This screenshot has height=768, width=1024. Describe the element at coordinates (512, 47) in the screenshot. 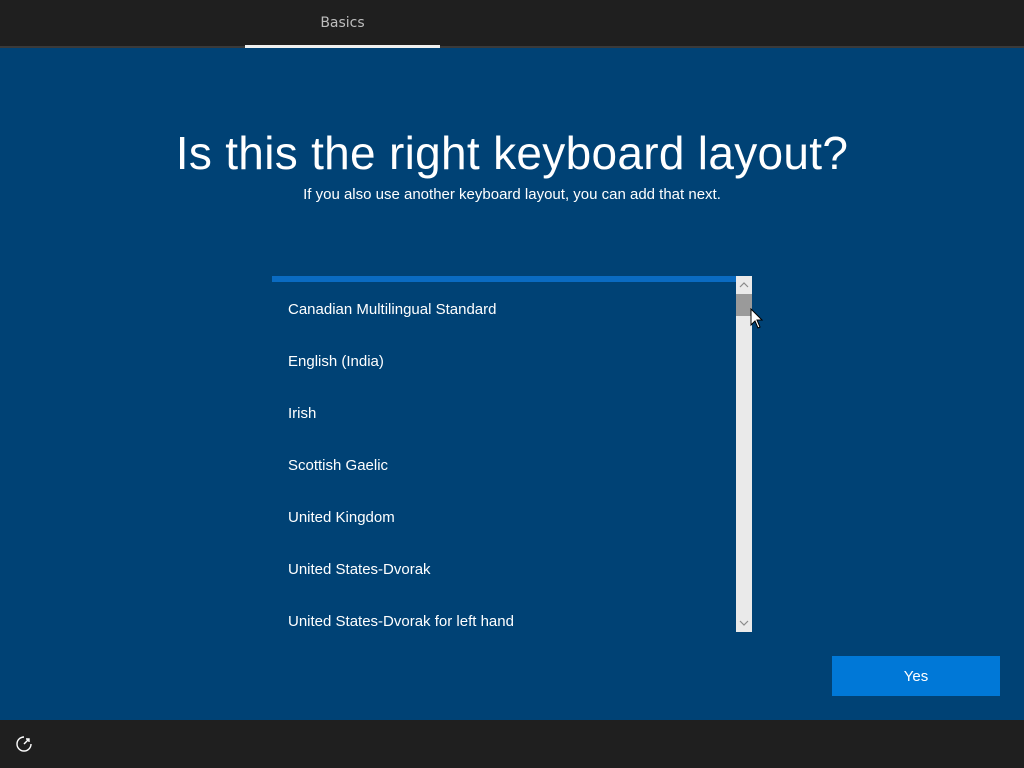

I see `top-bar-divider` at that location.